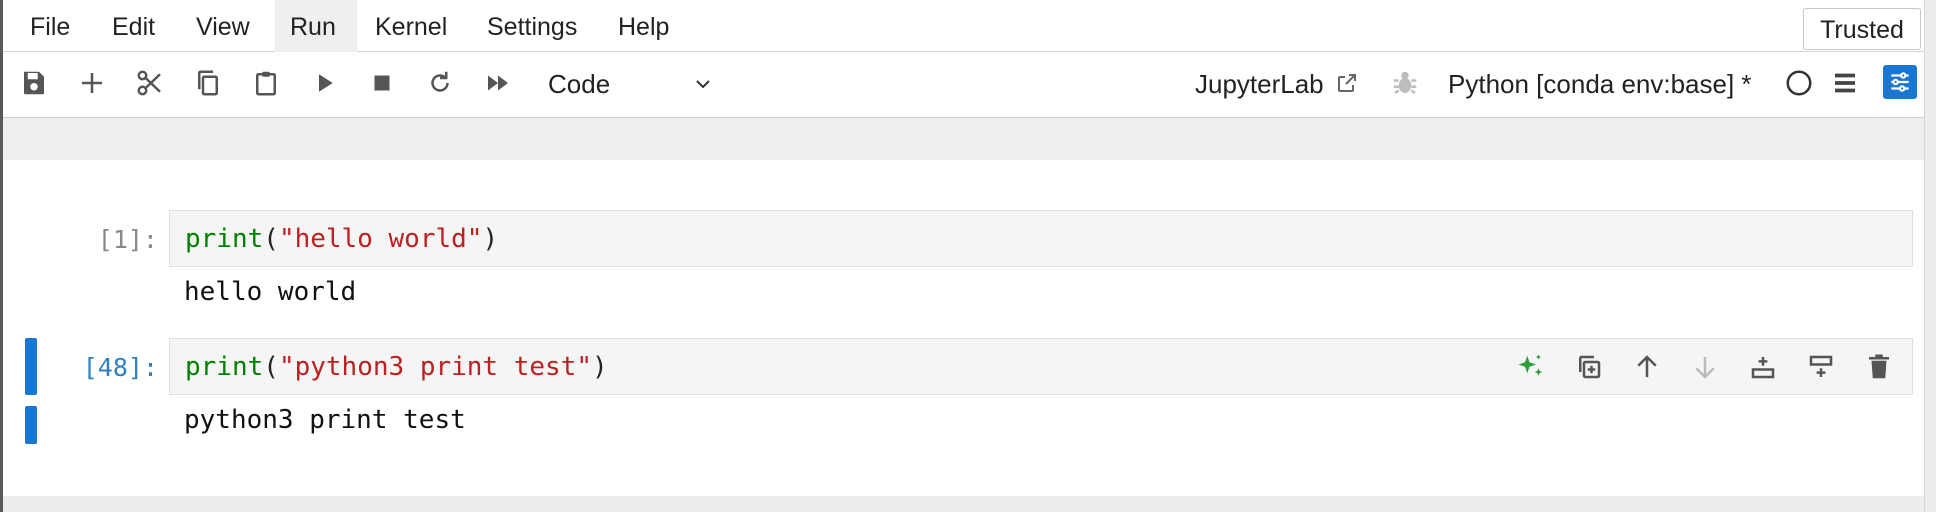 This screenshot has width=1936, height=512. Describe the element at coordinates (643, 26) in the screenshot. I see `menu-help: Help` at that location.